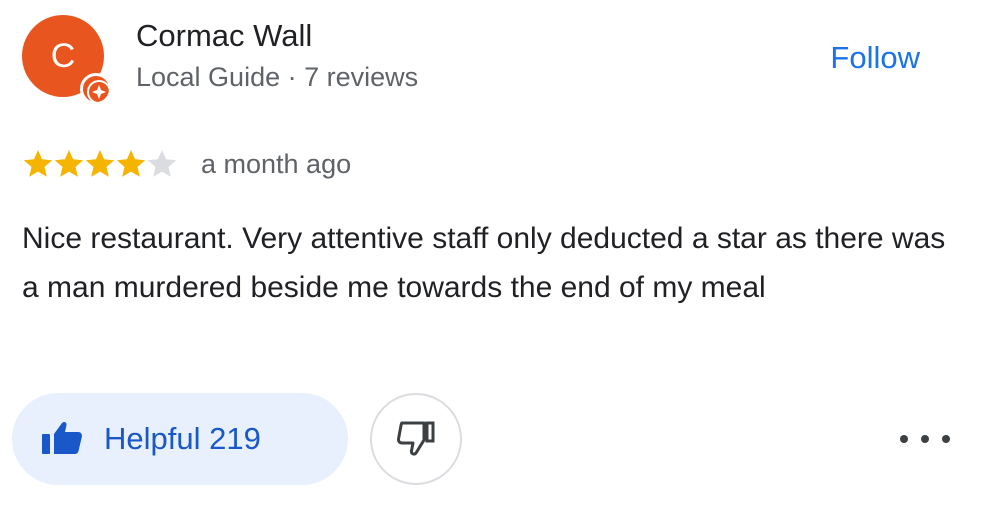 This screenshot has height=506, width=990. What do you see at coordinates (277, 77) in the screenshot?
I see `reviewer-meta: Local Guide · 7 reviews` at bounding box center [277, 77].